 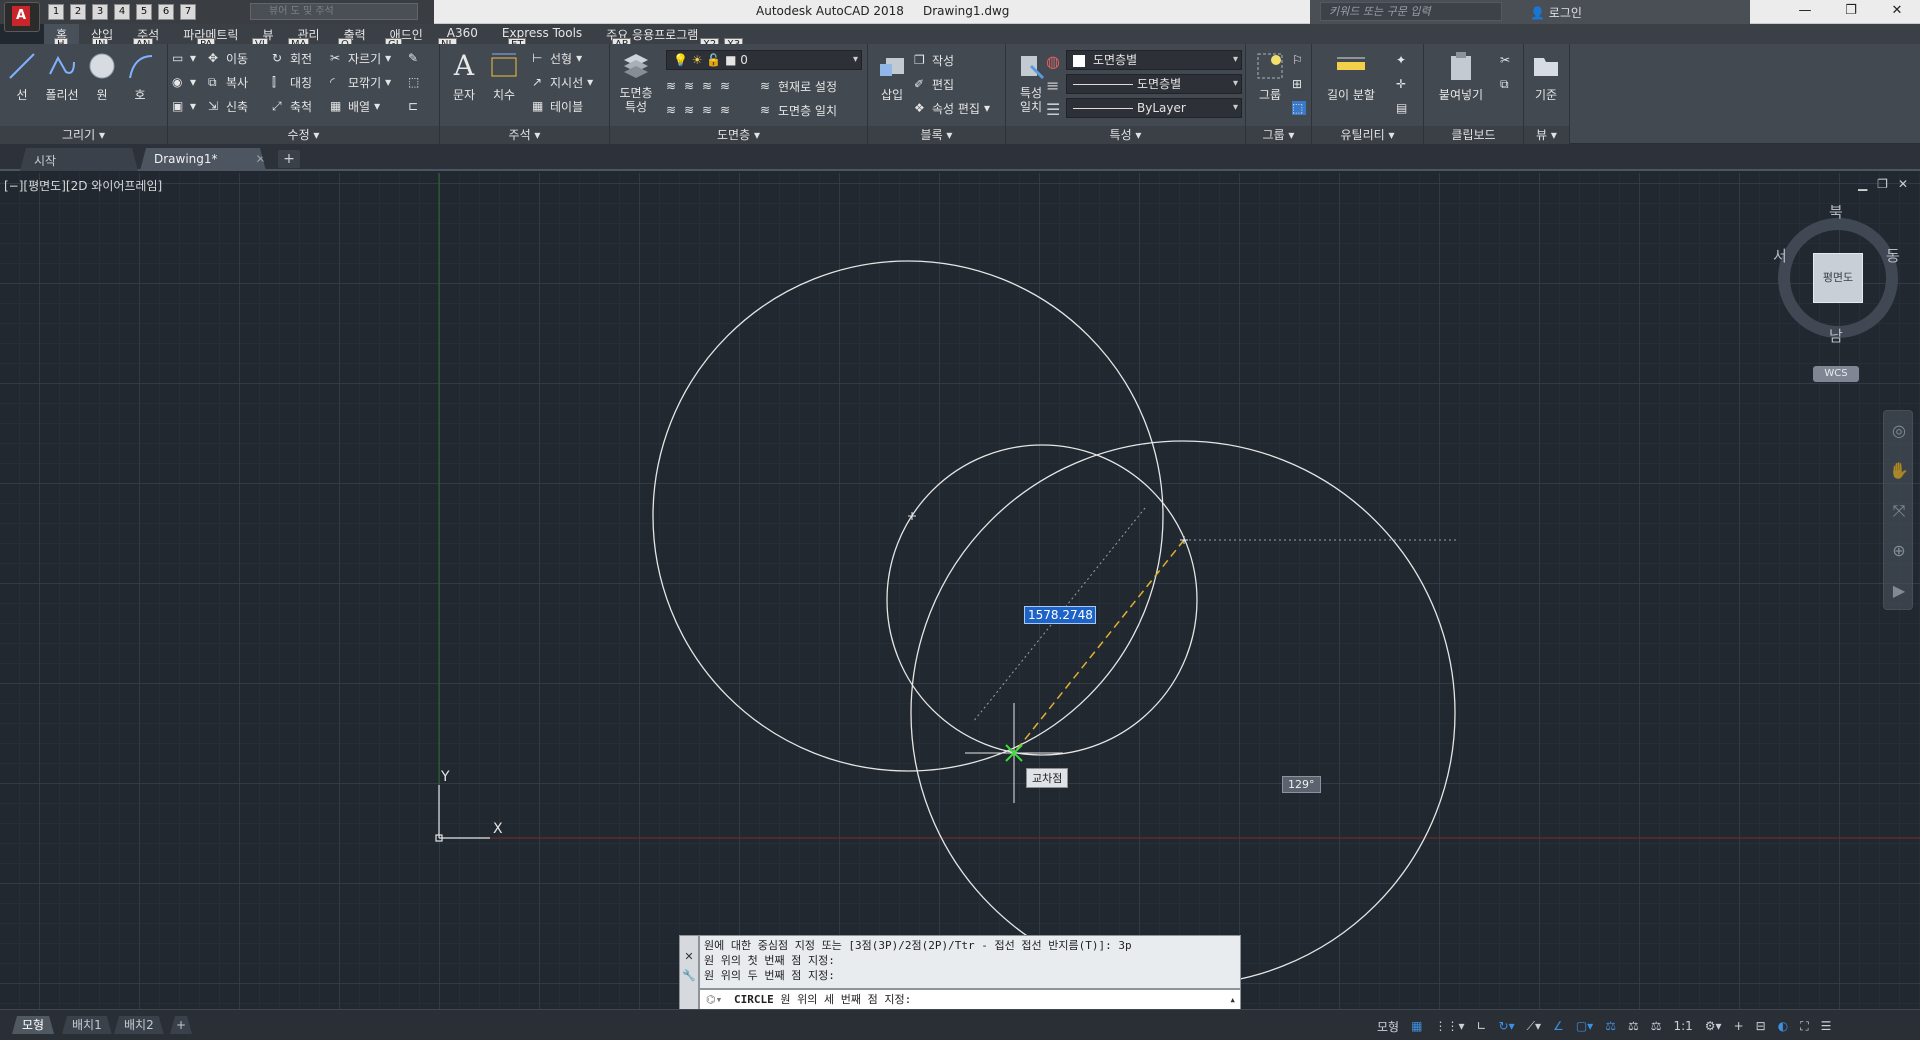 What do you see at coordinates (1899, 511) in the screenshot?
I see `zoom-extents-icon: ⤧` at bounding box center [1899, 511].